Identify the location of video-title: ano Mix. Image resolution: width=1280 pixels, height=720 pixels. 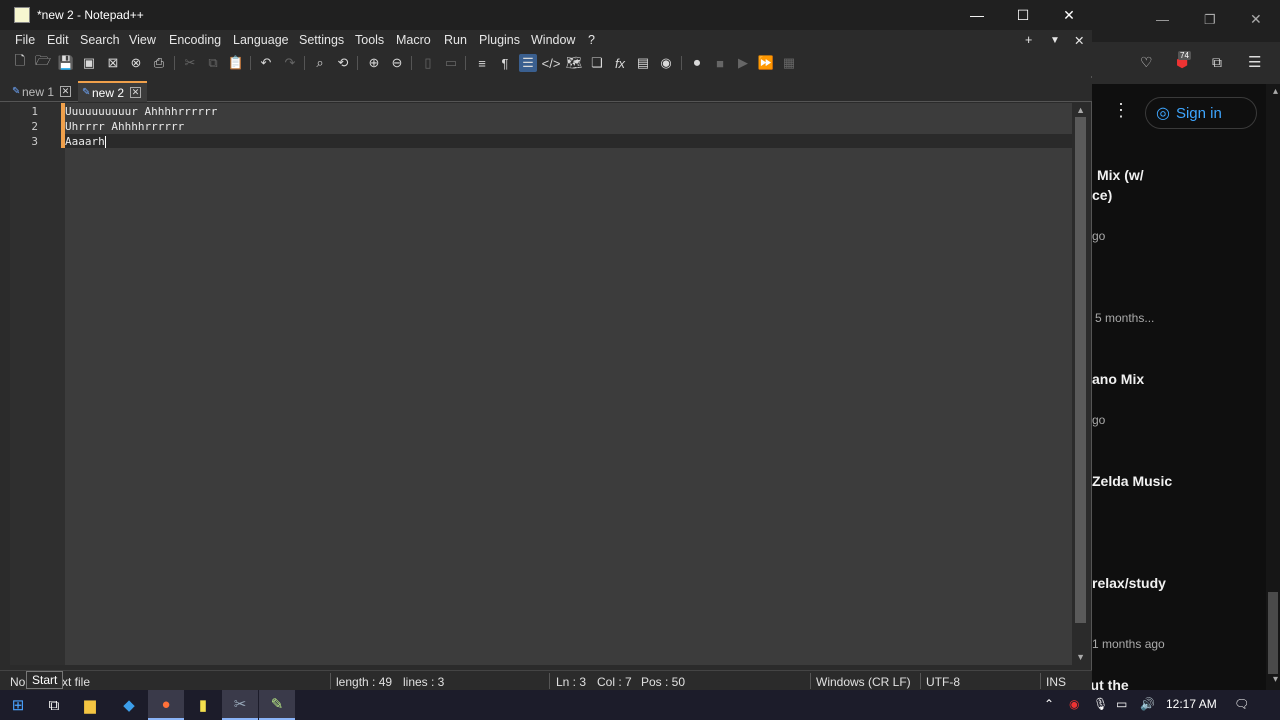
(1118, 379).